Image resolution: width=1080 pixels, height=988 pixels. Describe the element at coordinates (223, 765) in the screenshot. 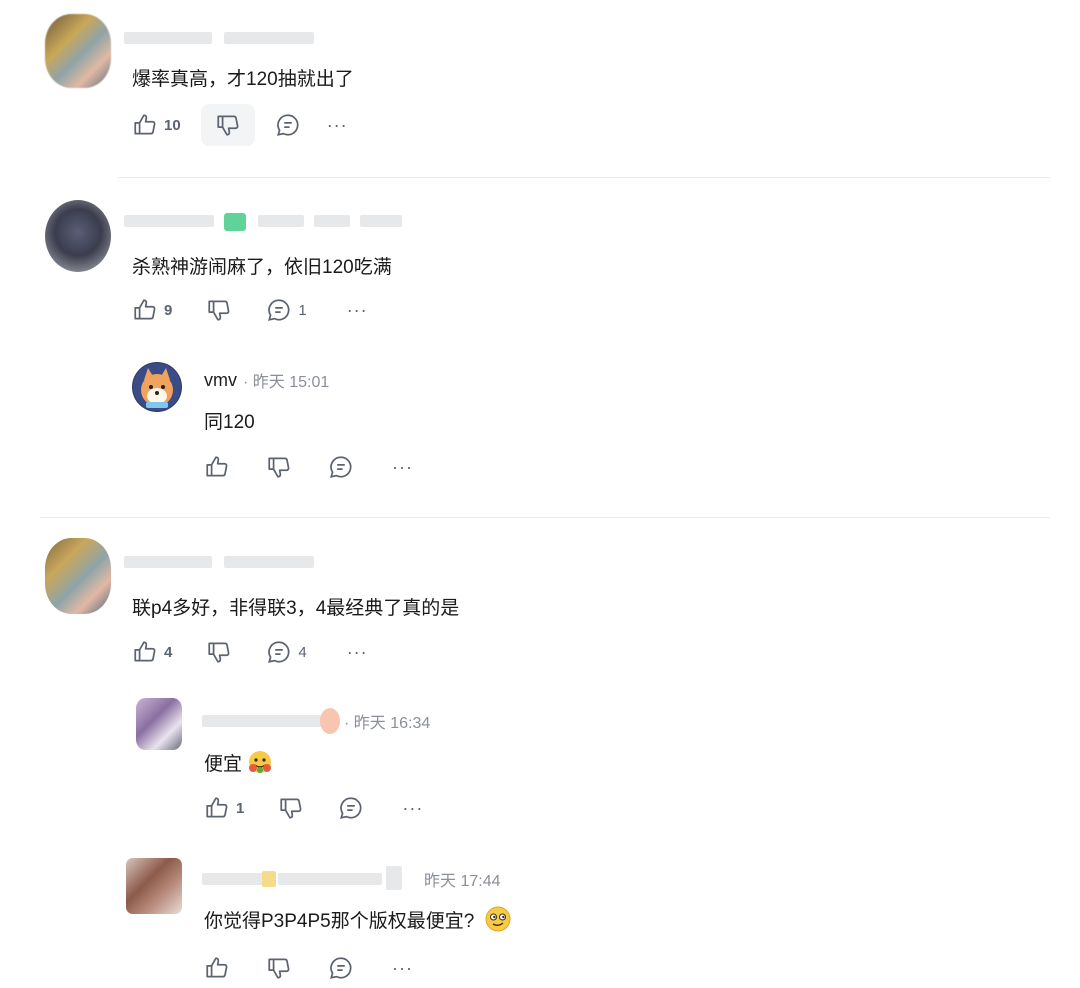

I see `reply-text-content: 便宜` at that location.